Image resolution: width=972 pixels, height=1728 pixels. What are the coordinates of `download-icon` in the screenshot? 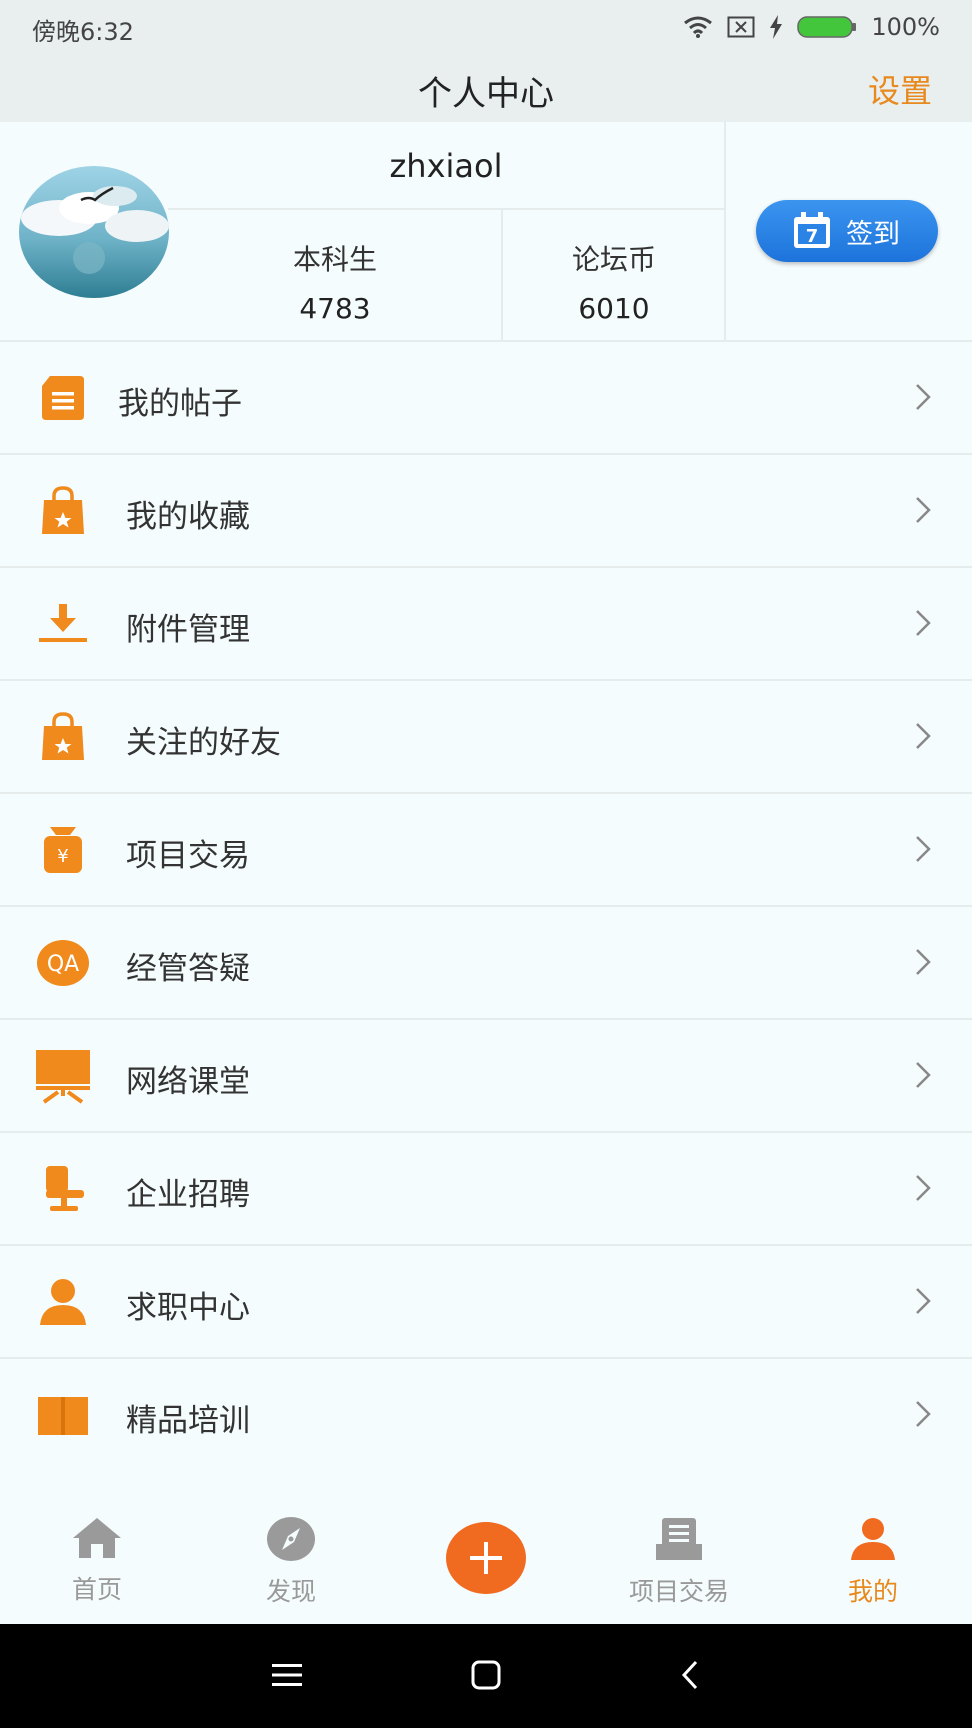 It's located at (63, 624).